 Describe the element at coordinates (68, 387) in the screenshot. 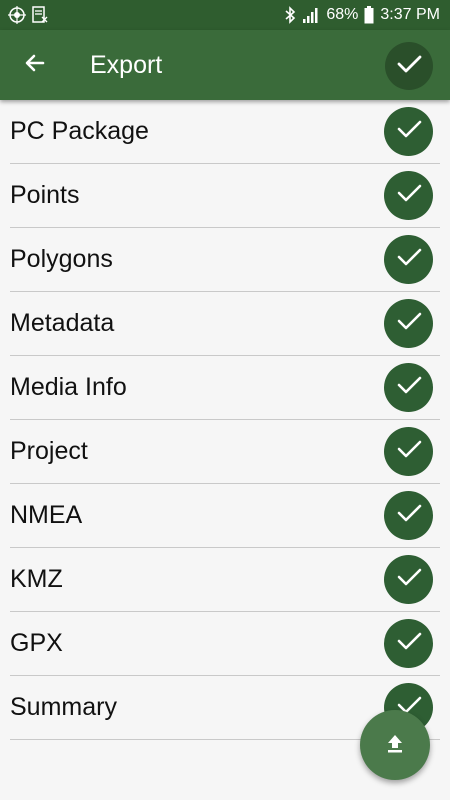

I see `export-option-label: Media Info` at that location.